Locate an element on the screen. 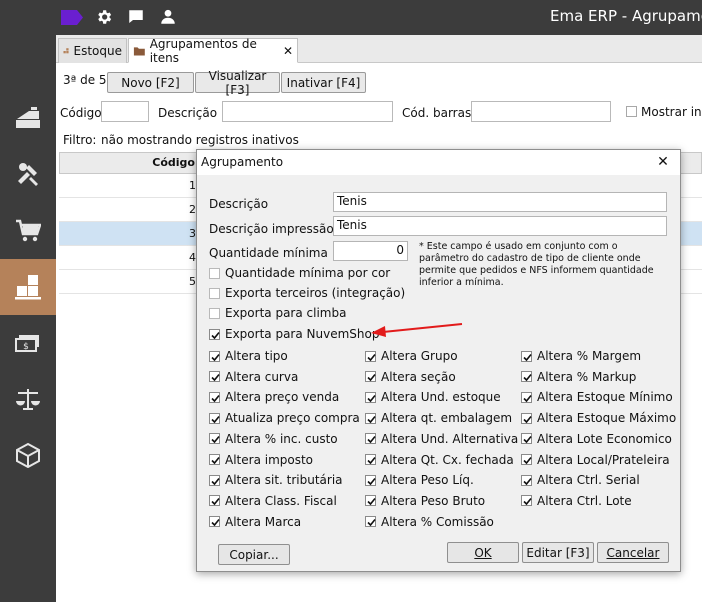  checkbox-col2-5: Altera Qt. Cx. fechada is located at coordinates (439, 460).